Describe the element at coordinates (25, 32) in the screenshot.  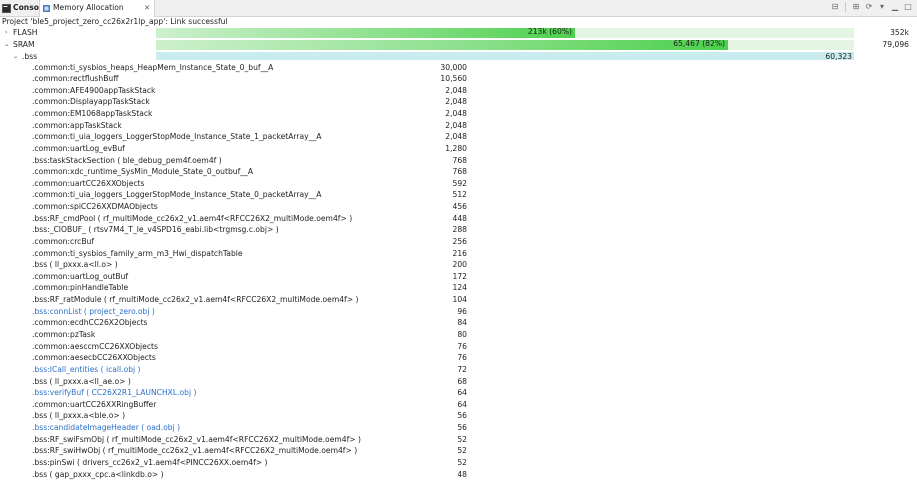
I see `flash-label: FLASH` at that location.